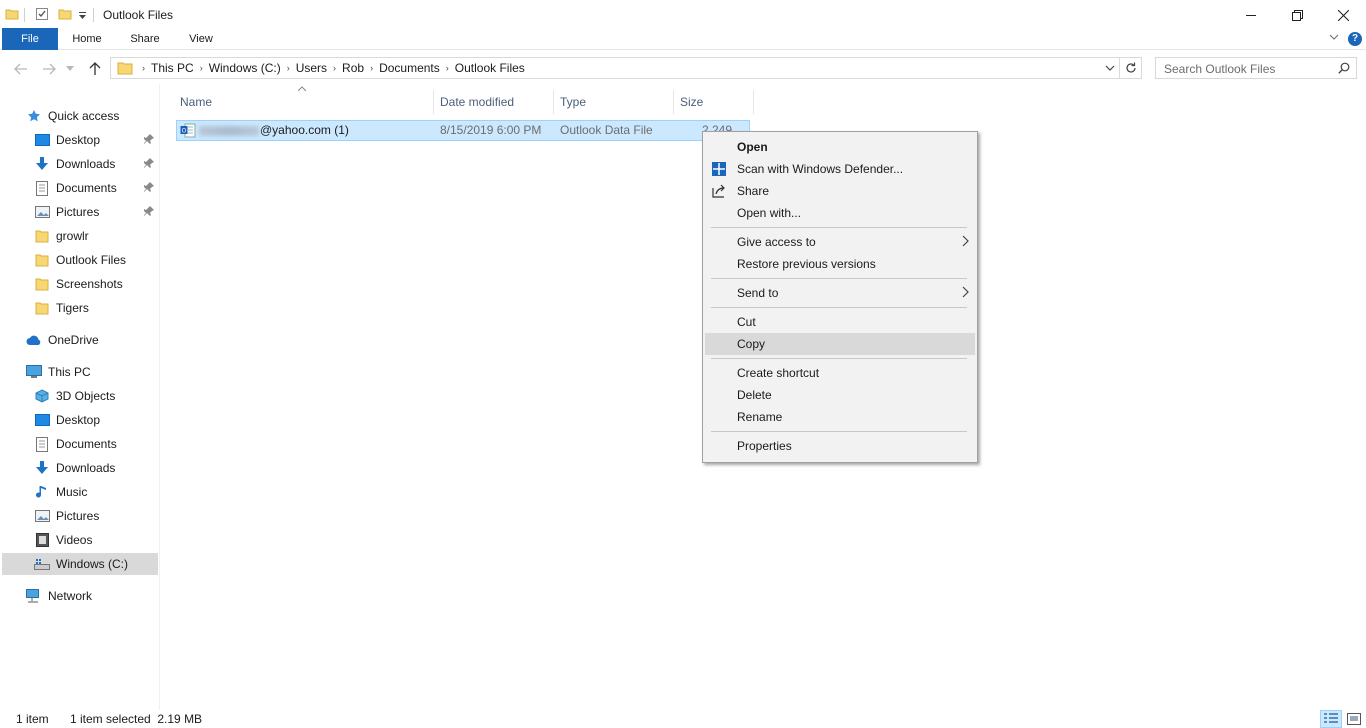 This screenshot has height=728, width=1366. Describe the element at coordinates (494, 102) in the screenshot. I see `column-header-date-modified: Date modified` at that location.